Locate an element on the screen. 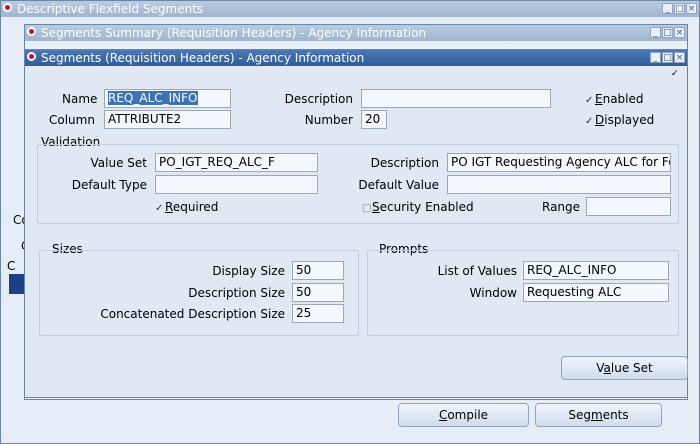  number-field: 20 is located at coordinates (374, 119).